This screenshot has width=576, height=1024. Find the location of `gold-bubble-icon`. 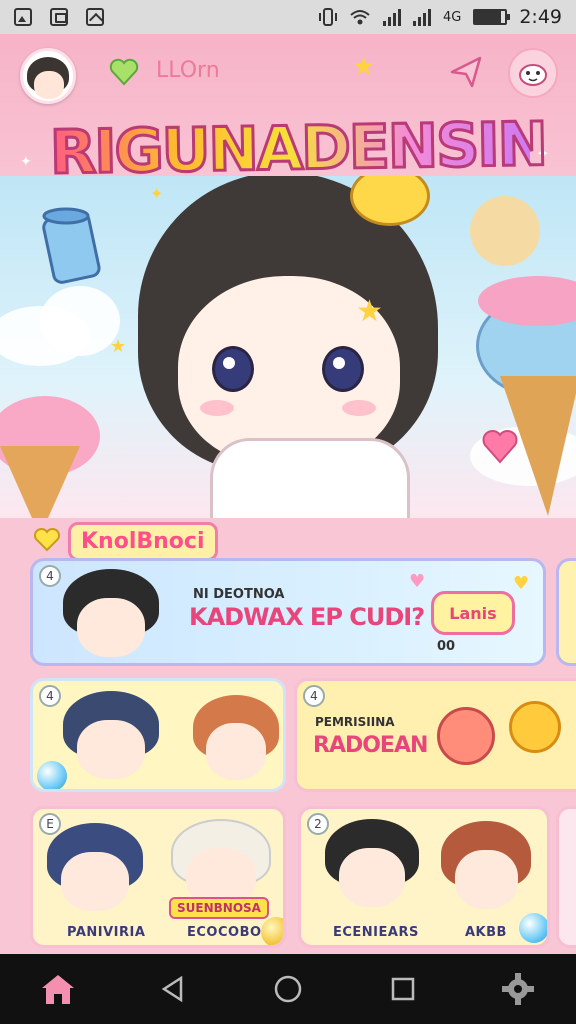

gold-bubble-icon is located at coordinates (272, 931).